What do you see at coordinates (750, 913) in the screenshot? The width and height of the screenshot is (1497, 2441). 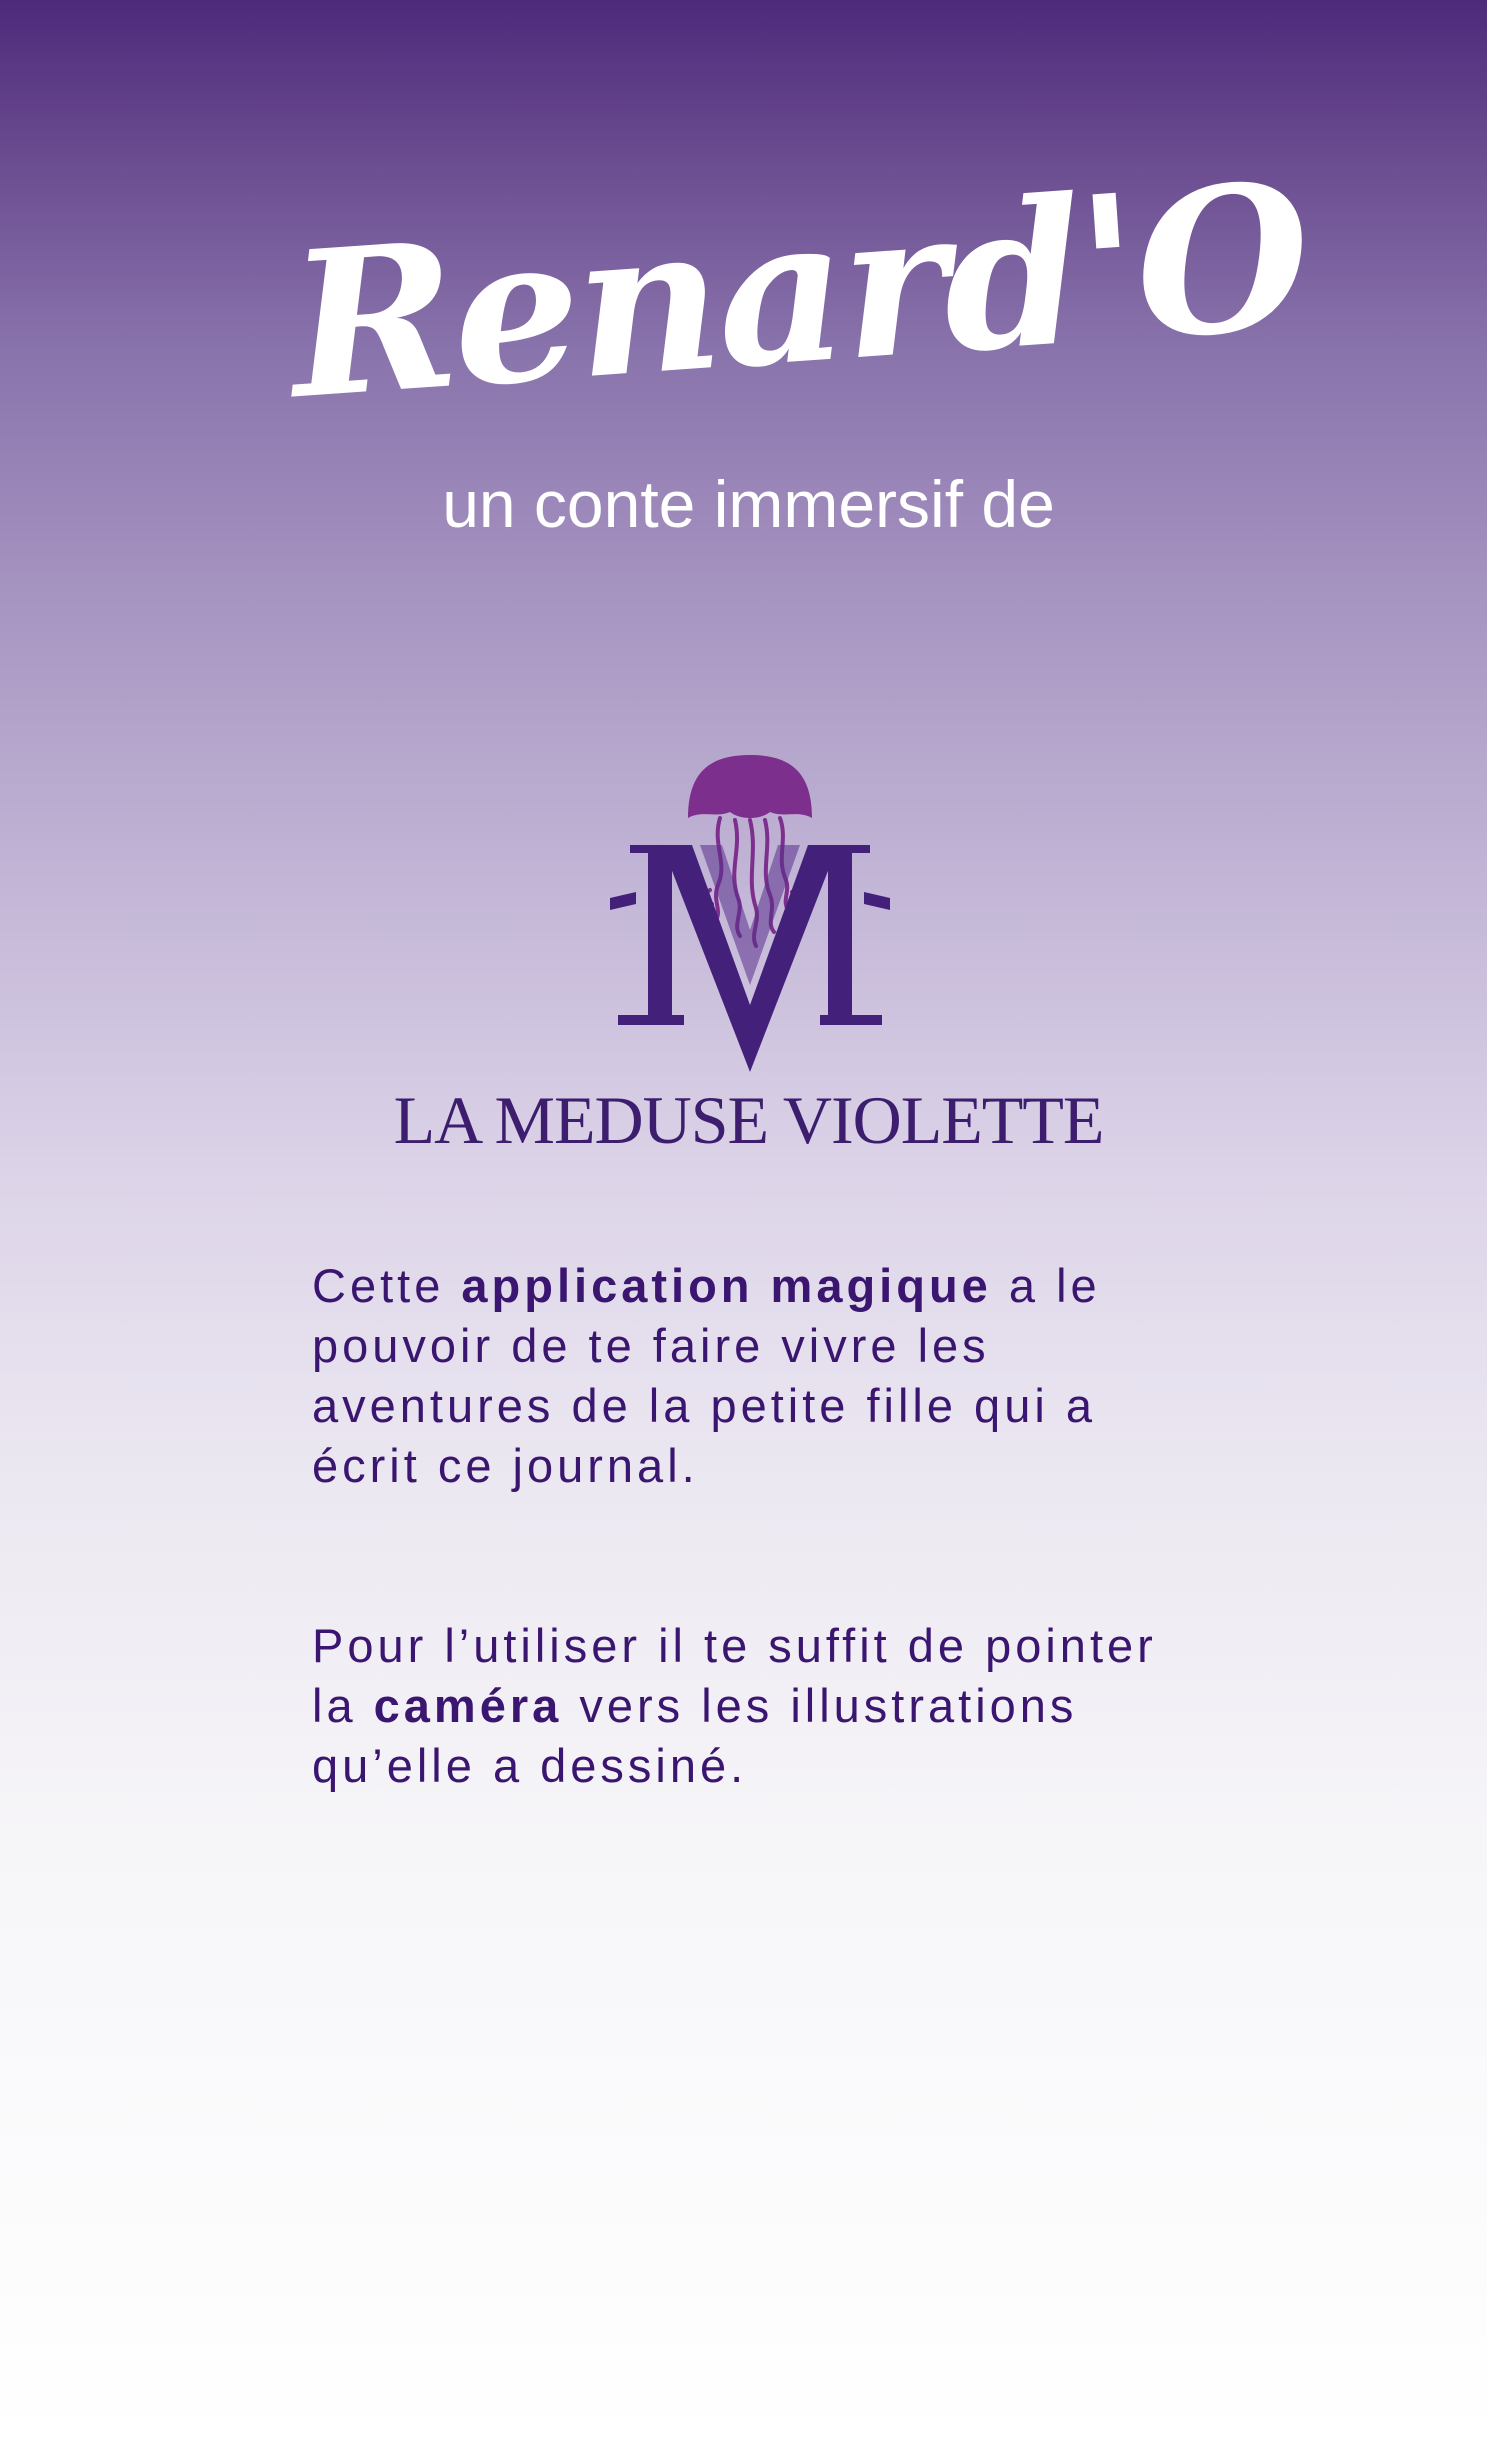 I see `jellyfish-monogram-icon` at bounding box center [750, 913].